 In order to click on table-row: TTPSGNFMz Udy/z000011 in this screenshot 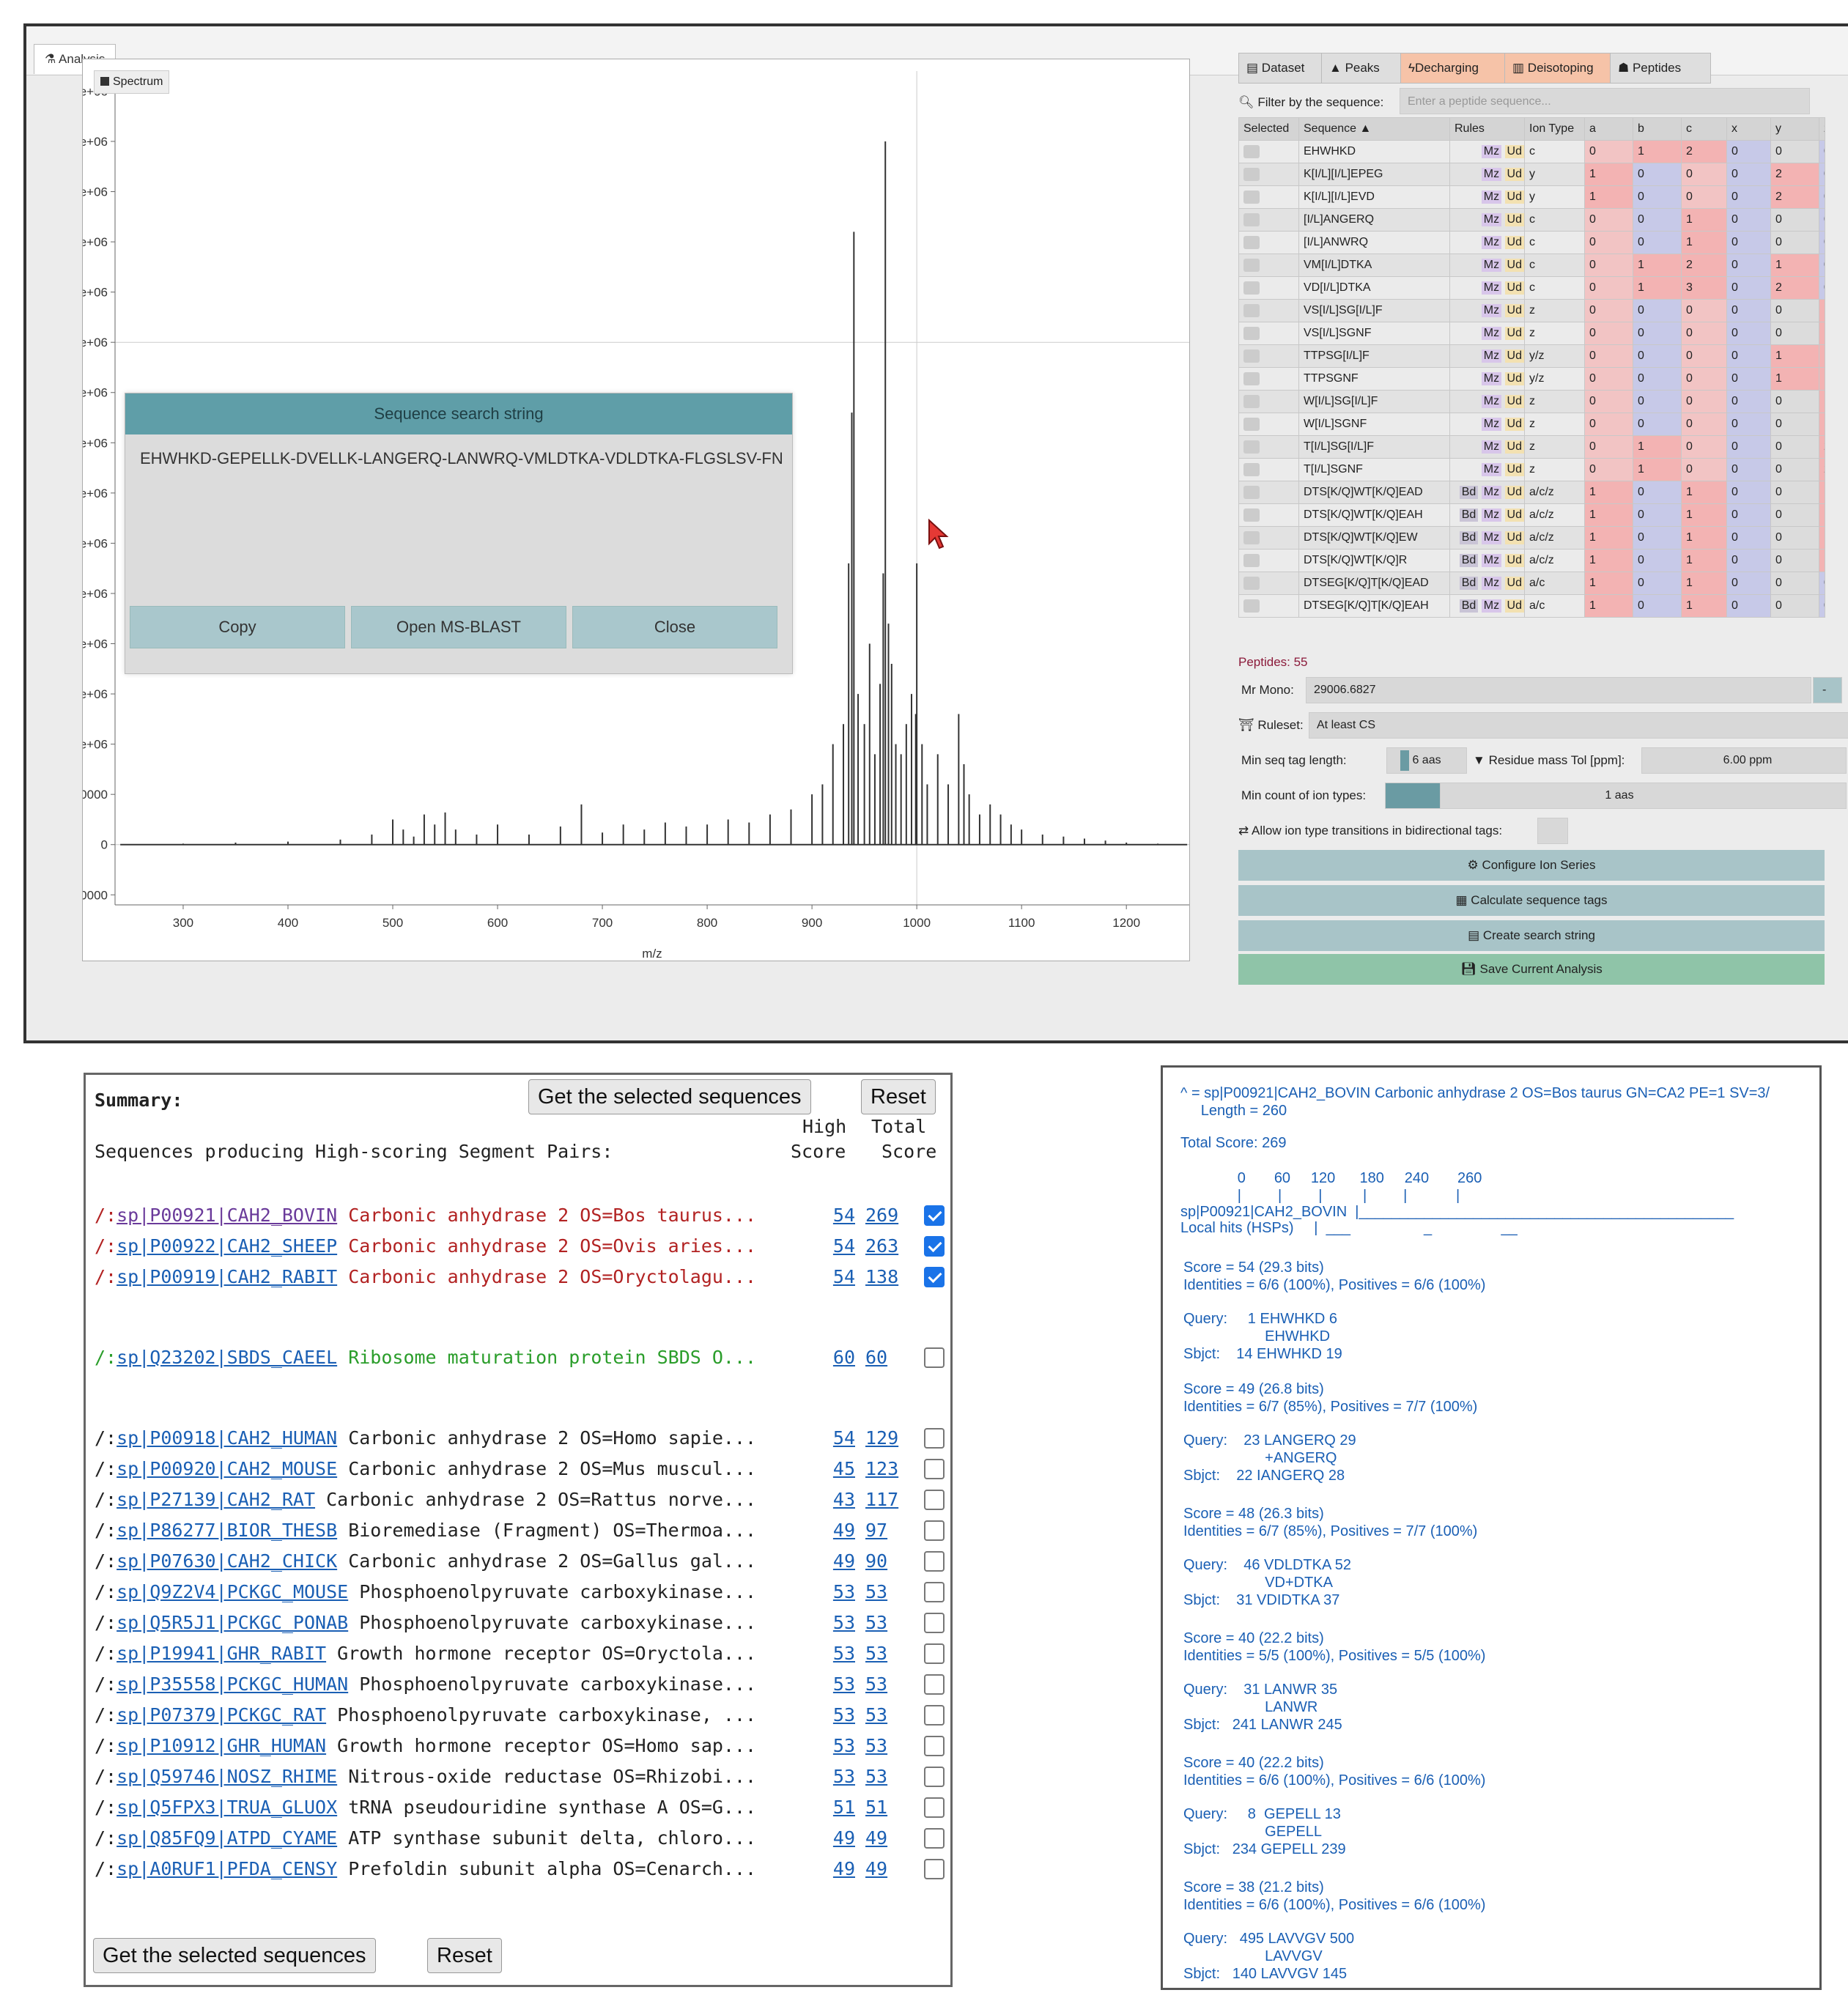, I will do `click(1532, 379)`.